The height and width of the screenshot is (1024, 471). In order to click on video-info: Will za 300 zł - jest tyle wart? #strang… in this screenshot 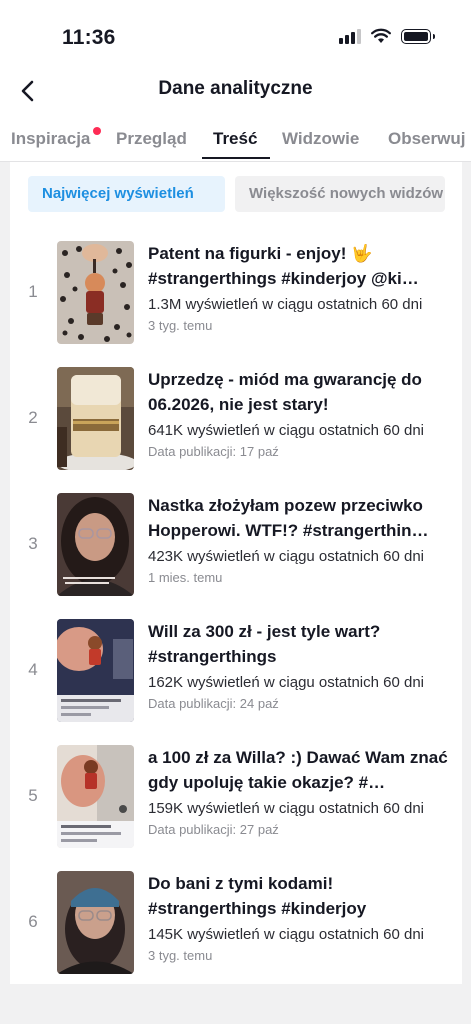, I will do `click(298, 666)`.